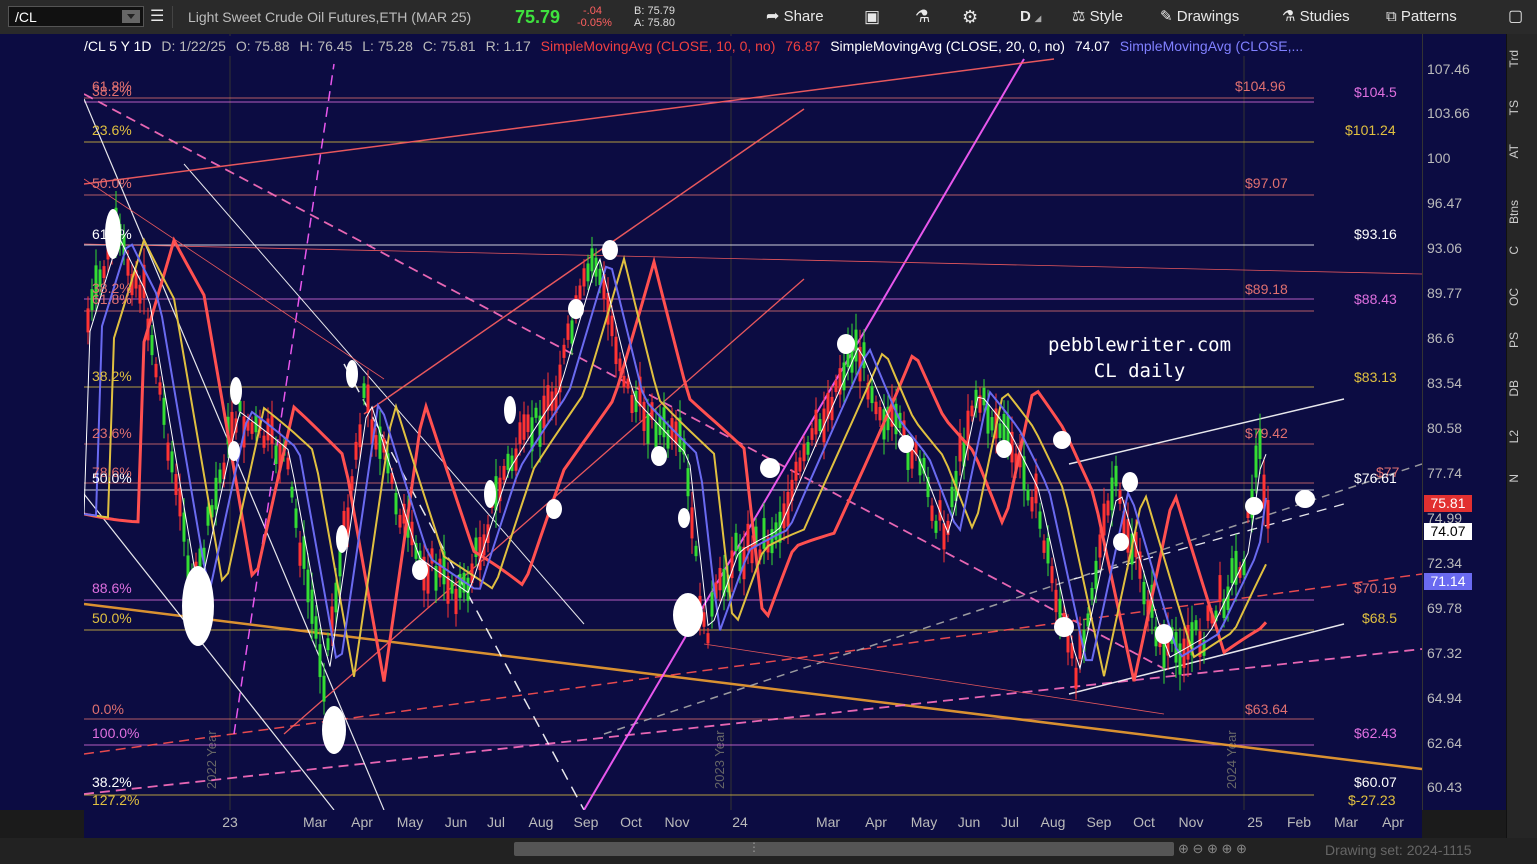  Describe the element at coordinates (1099, 822) in the screenshot. I see `time-tick: Sep` at that location.